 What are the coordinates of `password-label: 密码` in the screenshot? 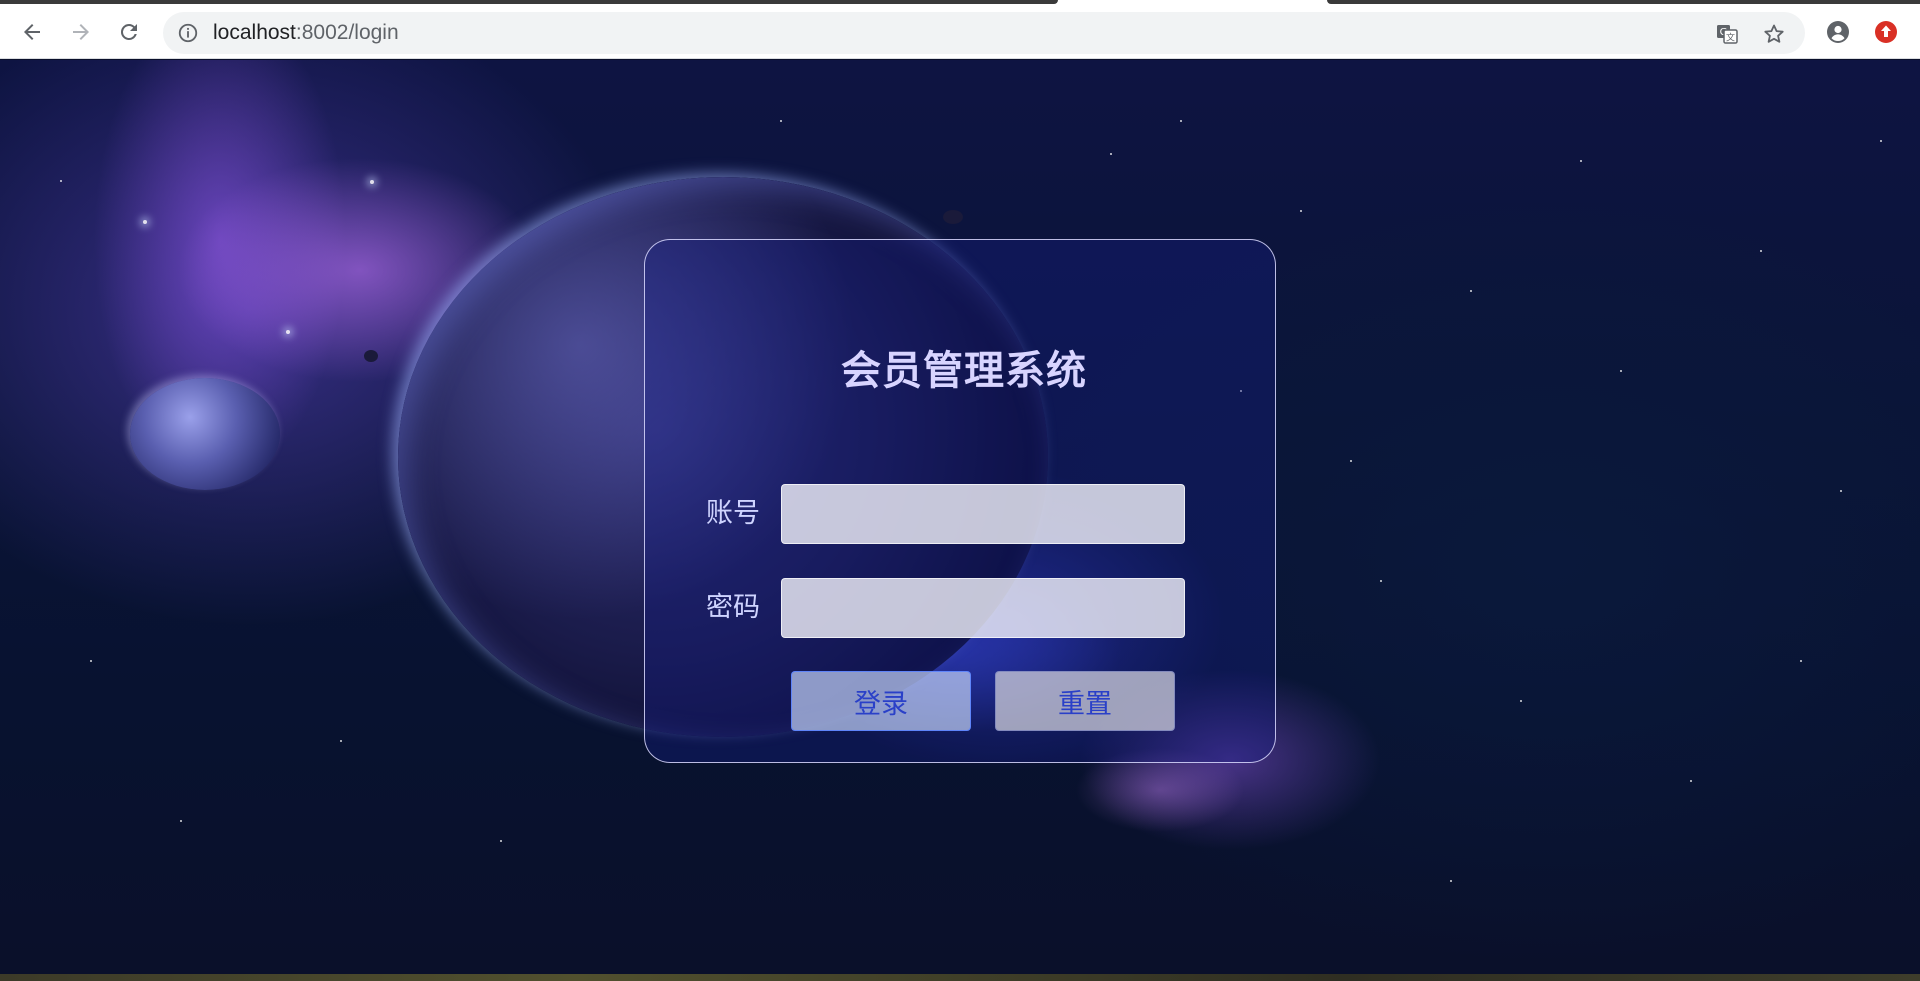 It's located at (733, 607).